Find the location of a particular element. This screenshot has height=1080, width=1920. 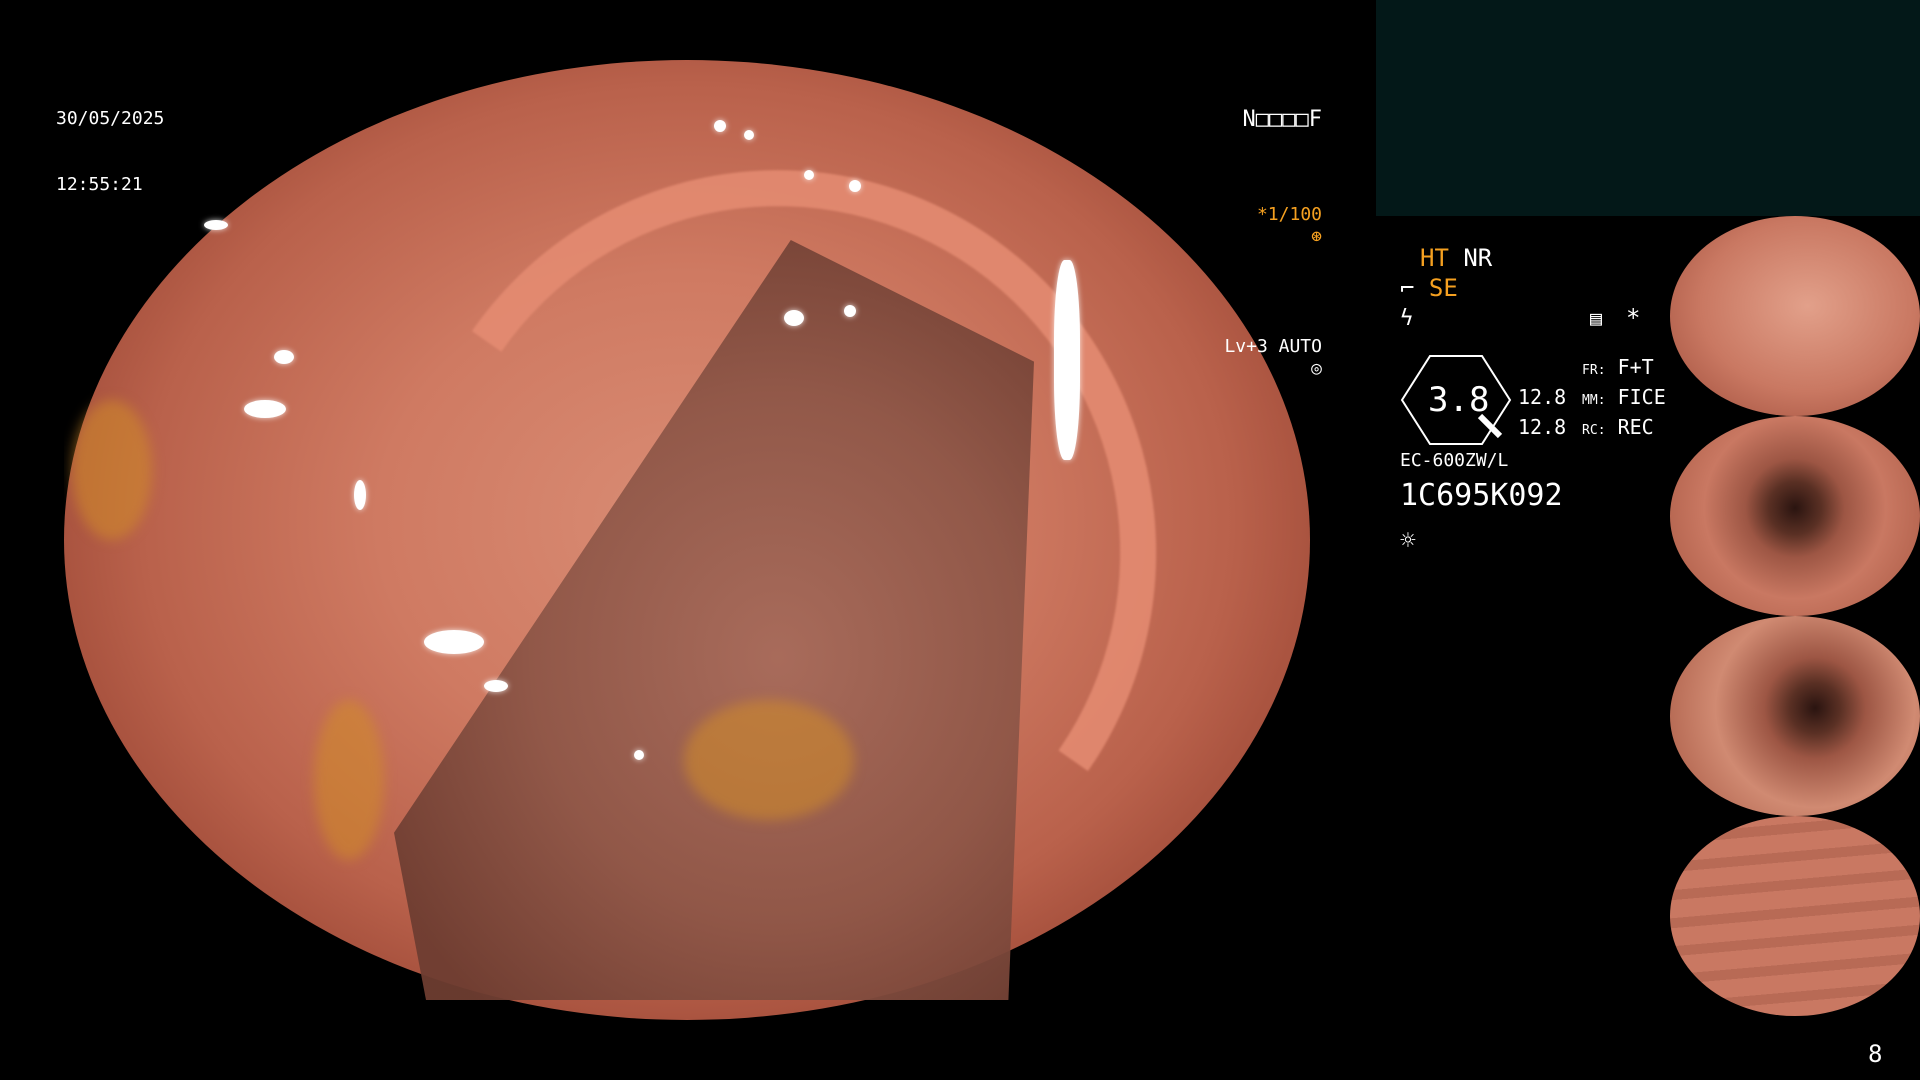

sun-icon: ☼ is located at coordinates (1408, 541).